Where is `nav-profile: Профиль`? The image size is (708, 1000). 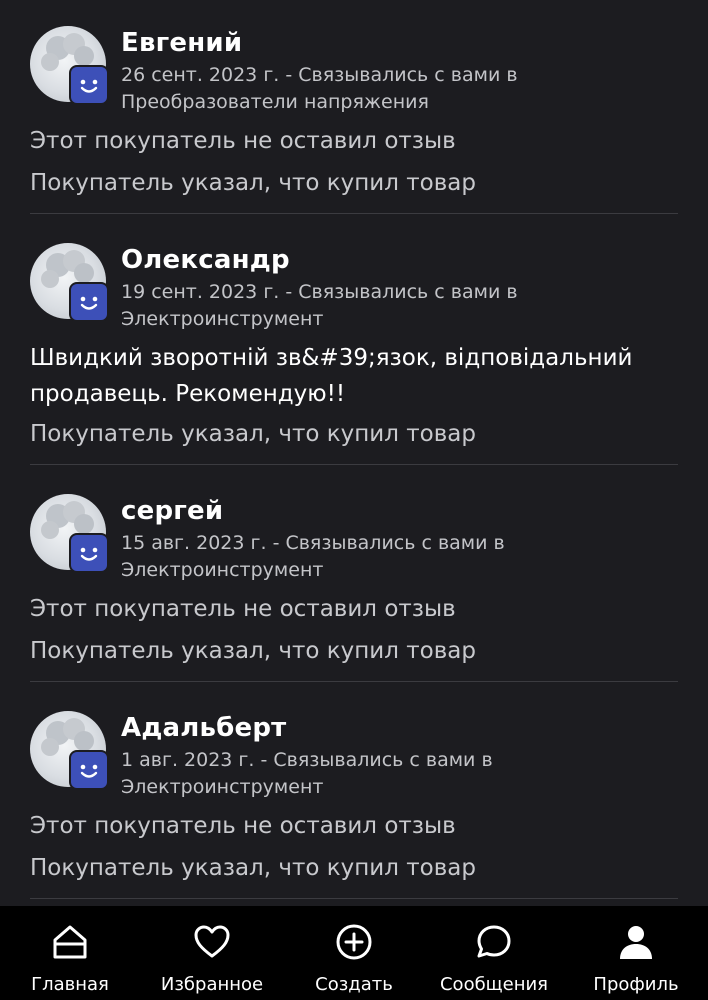
nav-profile: Профиль is located at coordinates (636, 953).